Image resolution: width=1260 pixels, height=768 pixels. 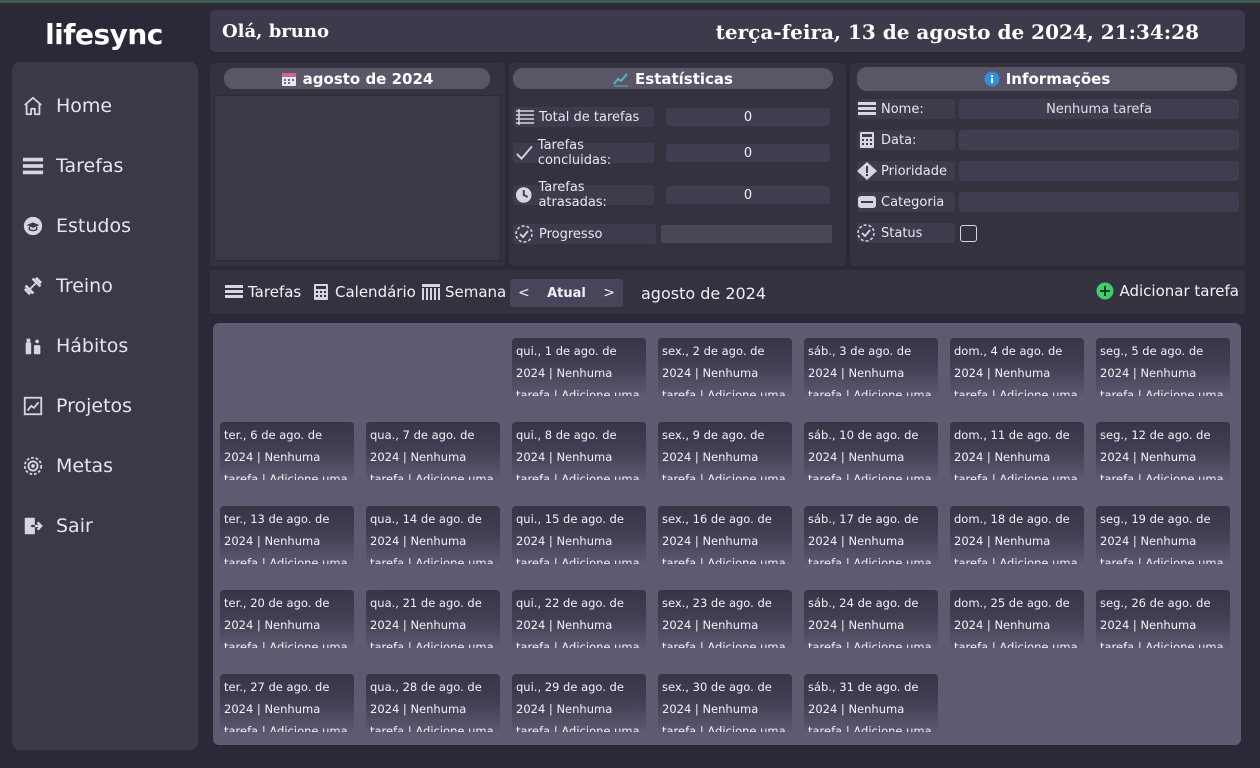 I want to click on chart-trend-icon, so click(x=621, y=79).